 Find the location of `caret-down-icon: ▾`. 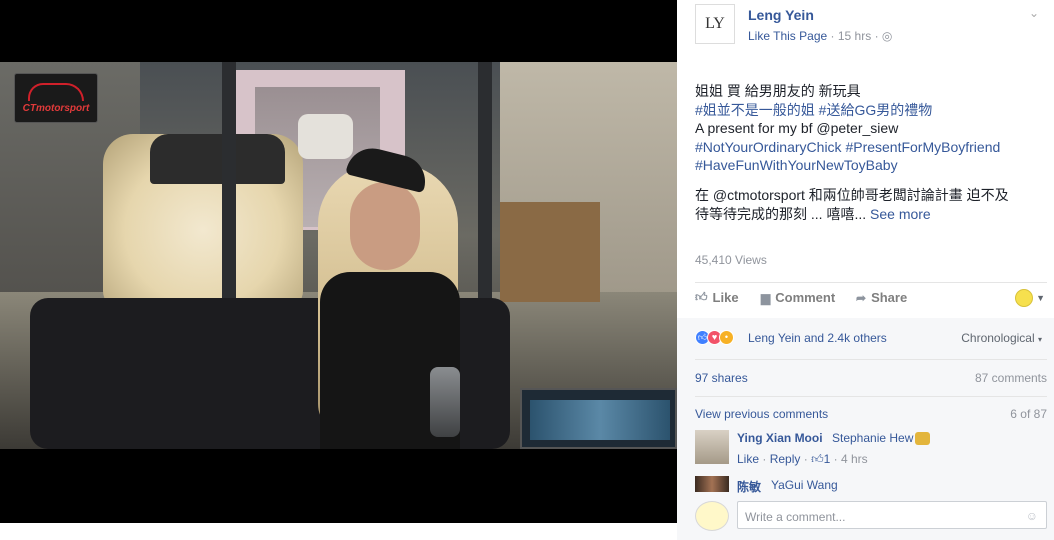

caret-down-icon: ▾ is located at coordinates (1039, 339).